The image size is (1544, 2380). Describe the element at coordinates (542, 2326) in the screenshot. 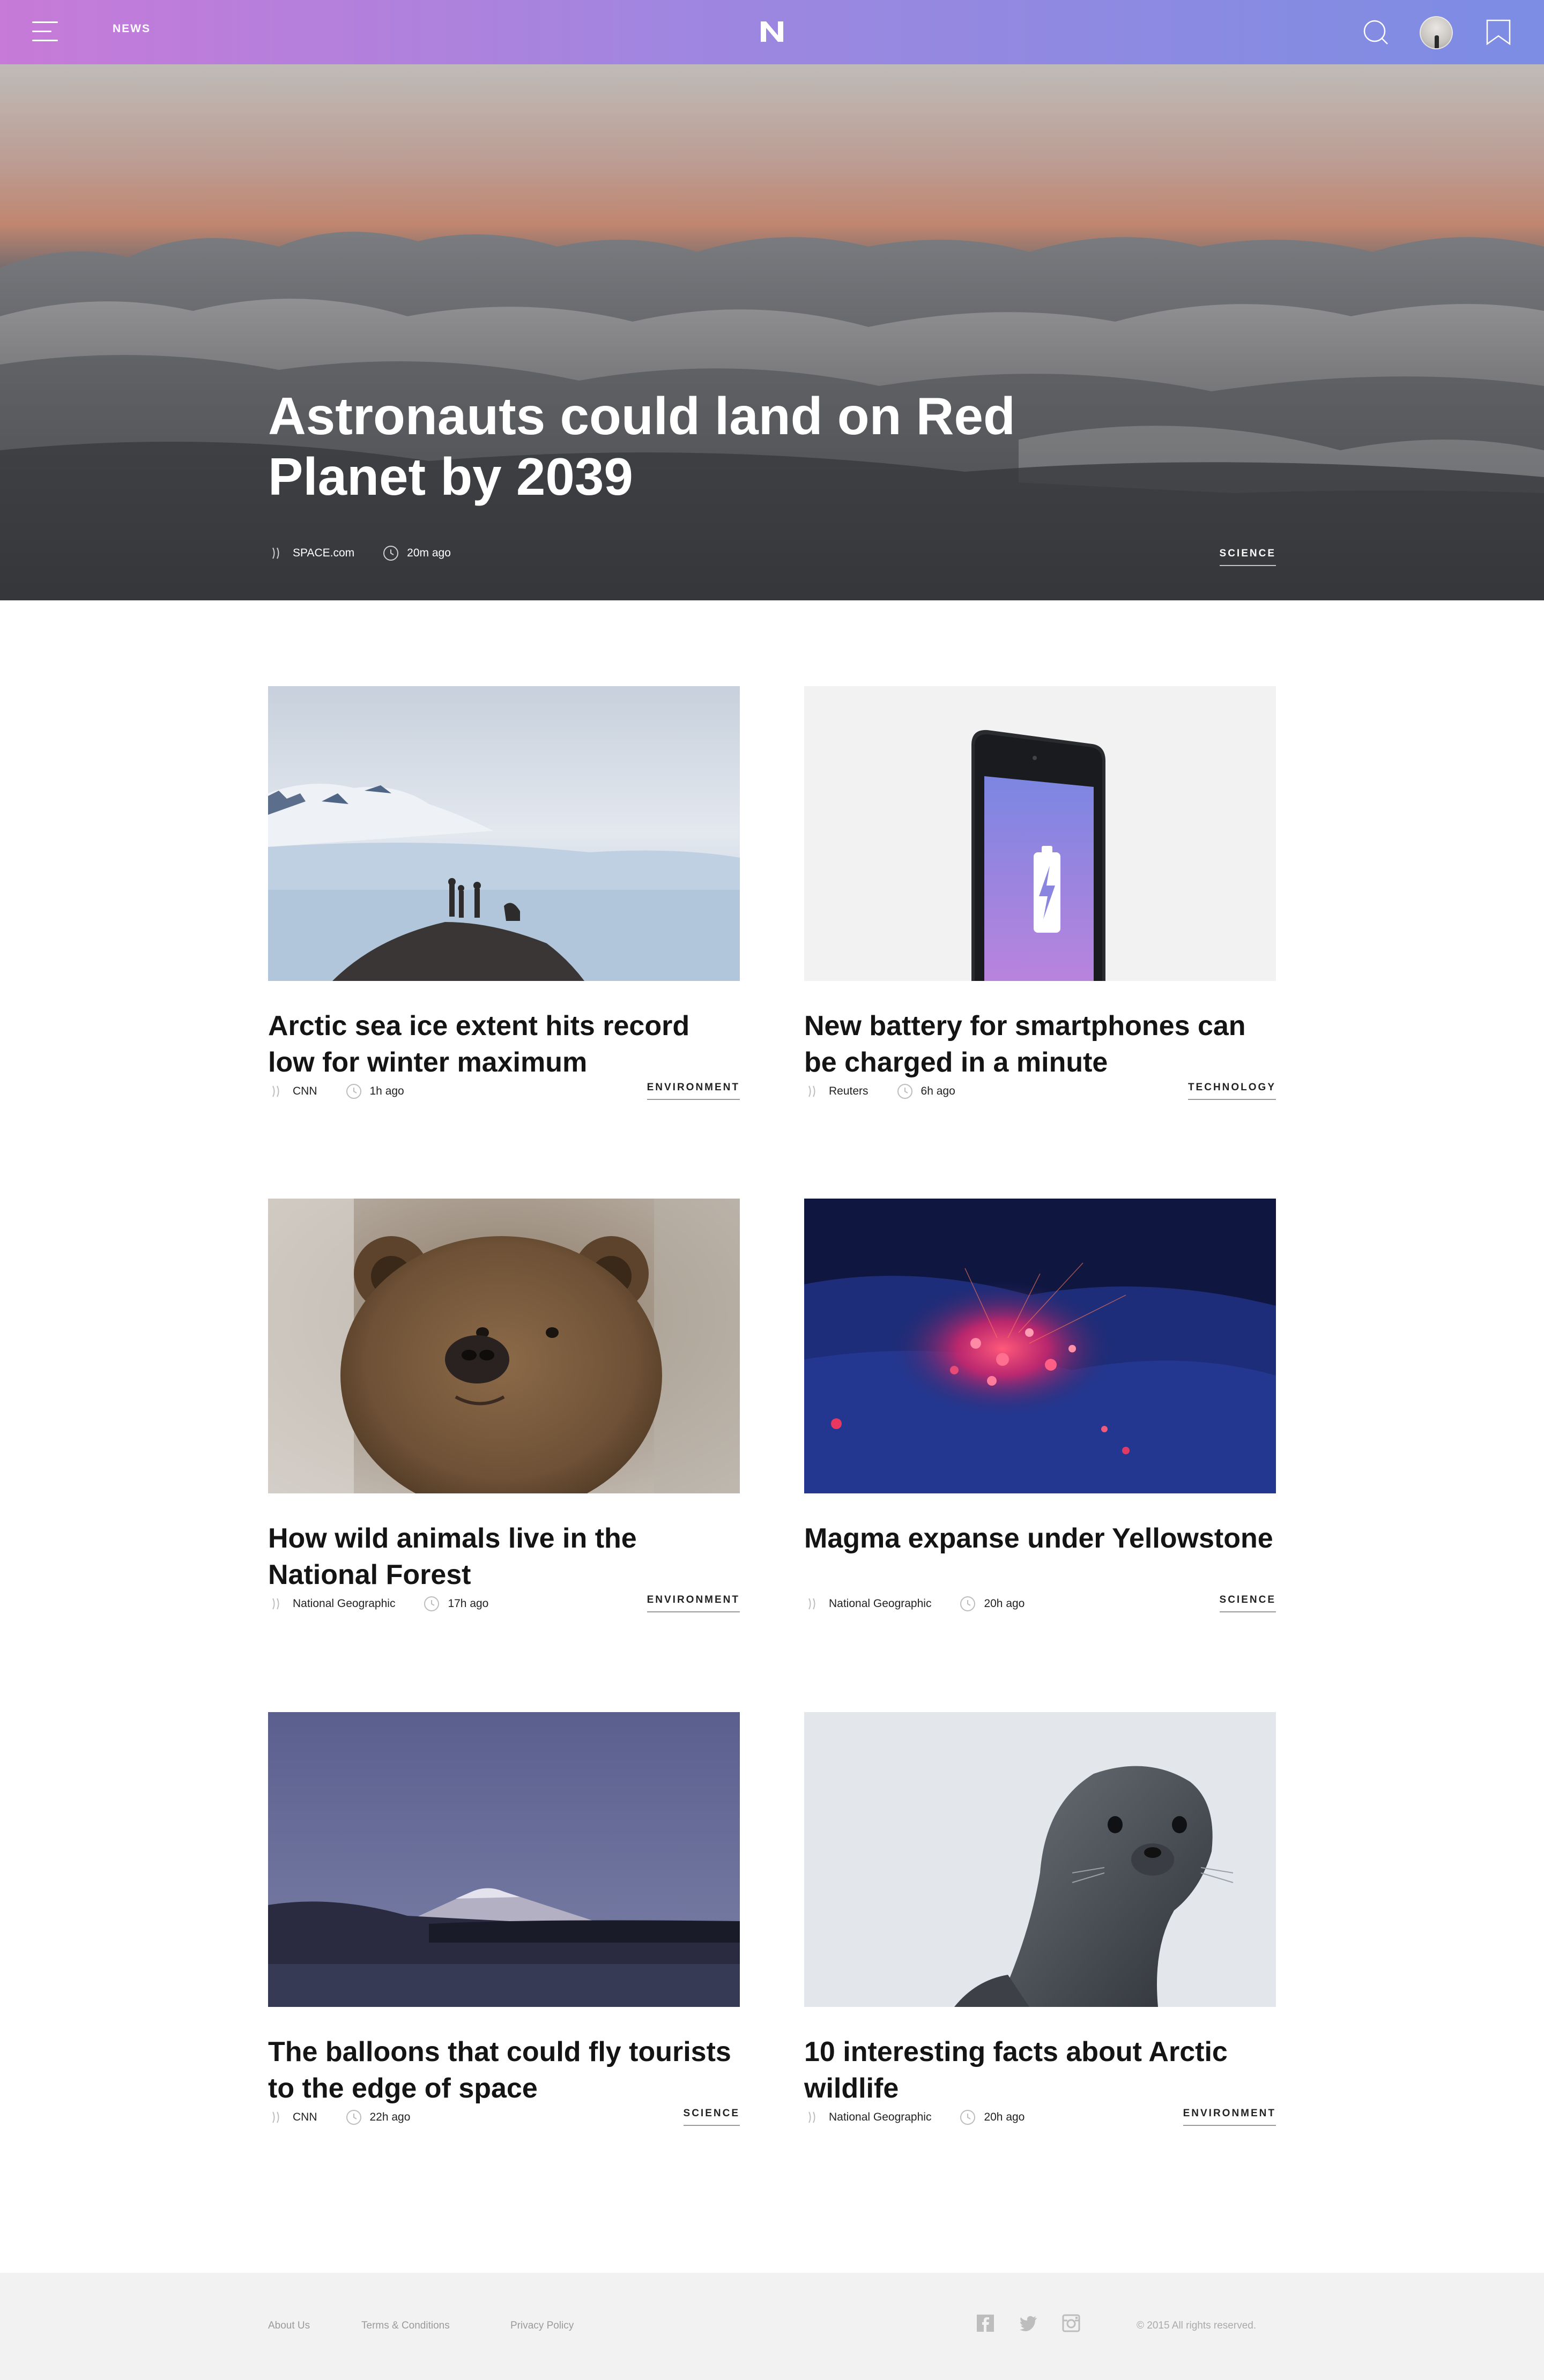

I see `footer-link-privacy: Privacy Policy` at that location.